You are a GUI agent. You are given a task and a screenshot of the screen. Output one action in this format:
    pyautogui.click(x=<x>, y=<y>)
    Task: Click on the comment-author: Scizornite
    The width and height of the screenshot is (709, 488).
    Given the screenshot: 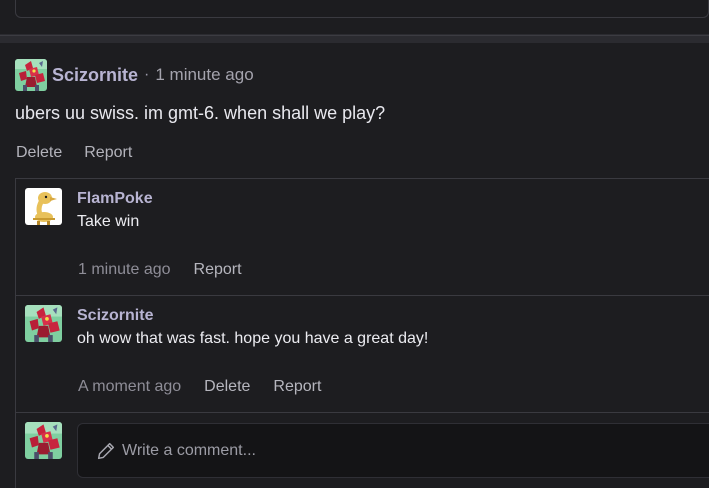 What is the action you would take?
    pyautogui.click(x=115, y=316)
    